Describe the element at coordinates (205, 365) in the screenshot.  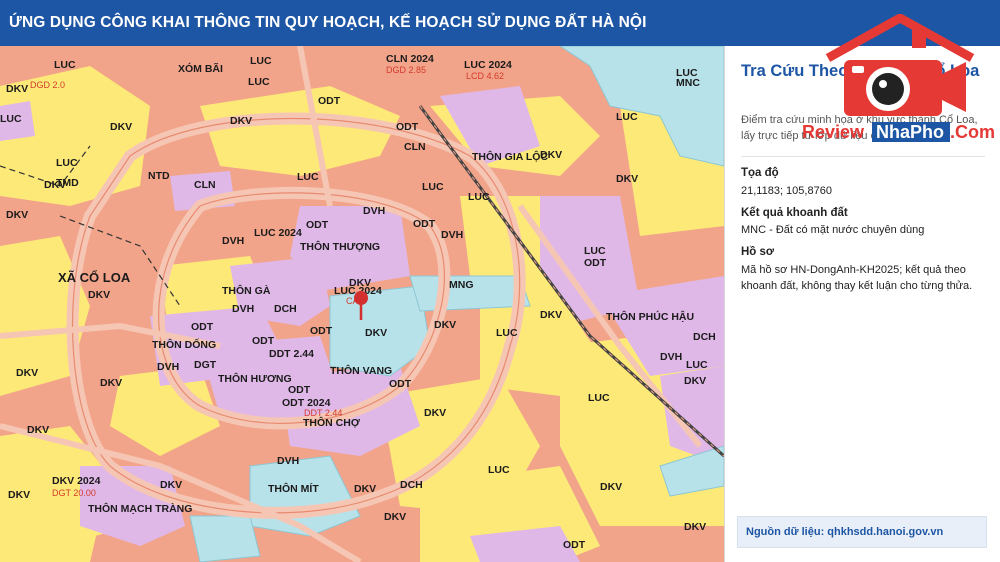
I see `map-zone-label: DGT` at that location.